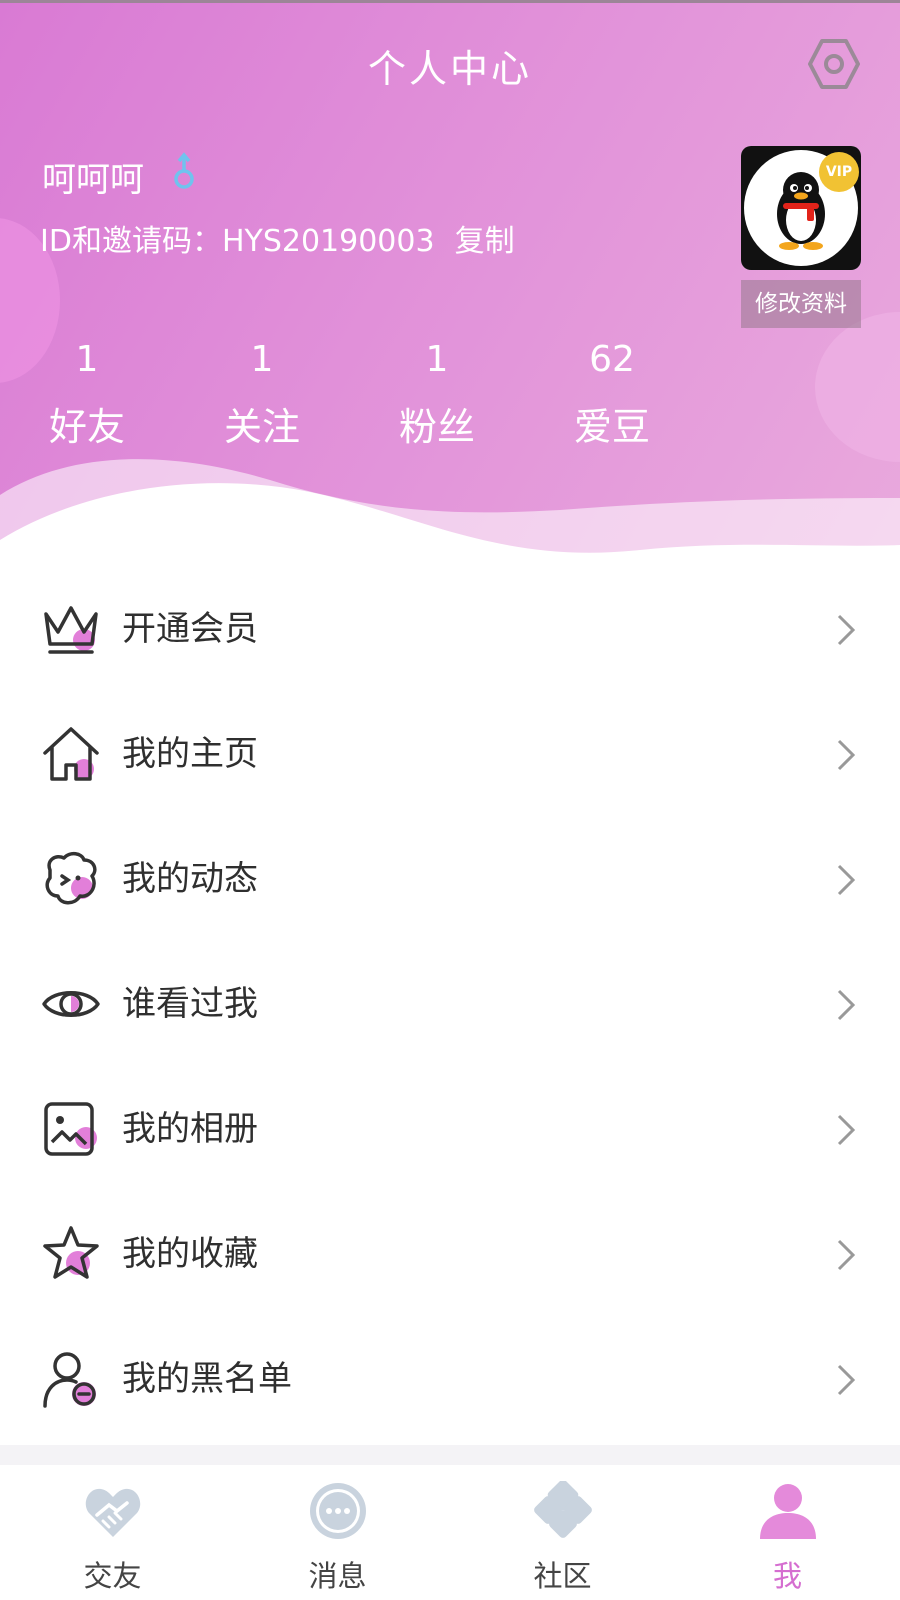 The width and height of the screenshot is (900, 1600). Describe the element at coordinates (611, 427) in the screenshot. I see `stat-label: 爱豆` at that location.